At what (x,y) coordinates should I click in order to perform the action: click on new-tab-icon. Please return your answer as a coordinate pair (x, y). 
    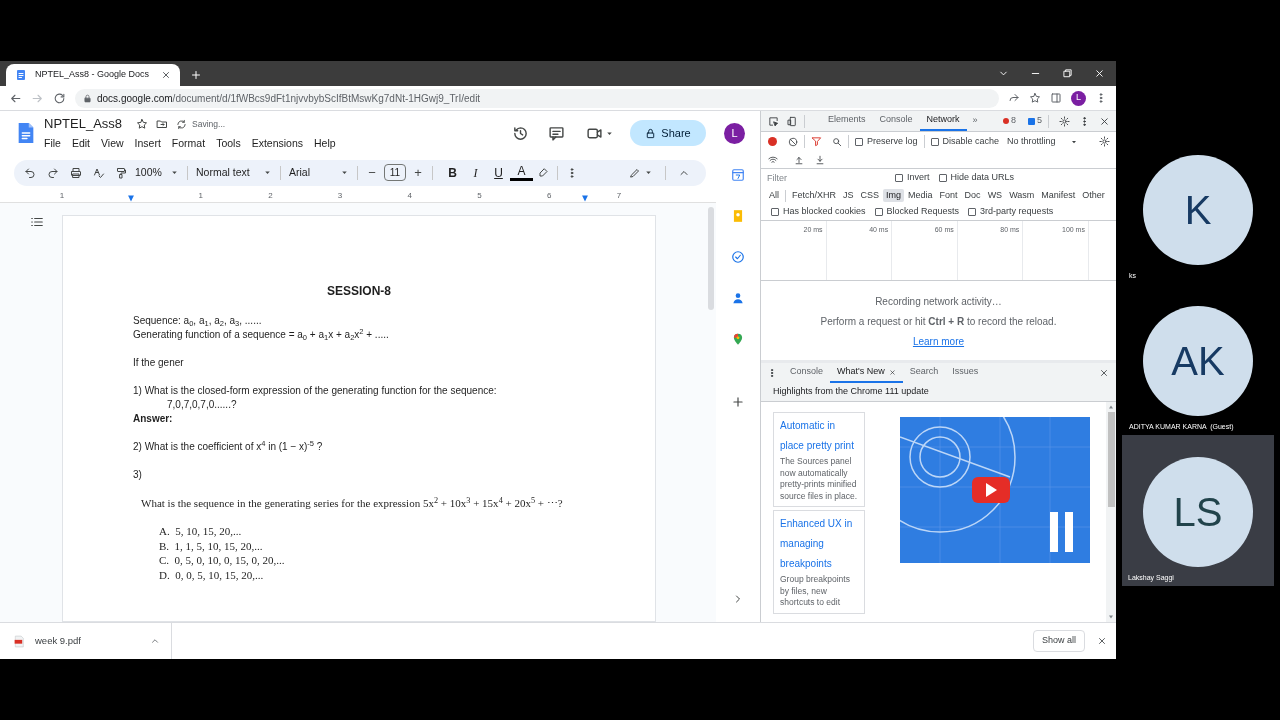
    Looking at the image, I should click on (196, 75).